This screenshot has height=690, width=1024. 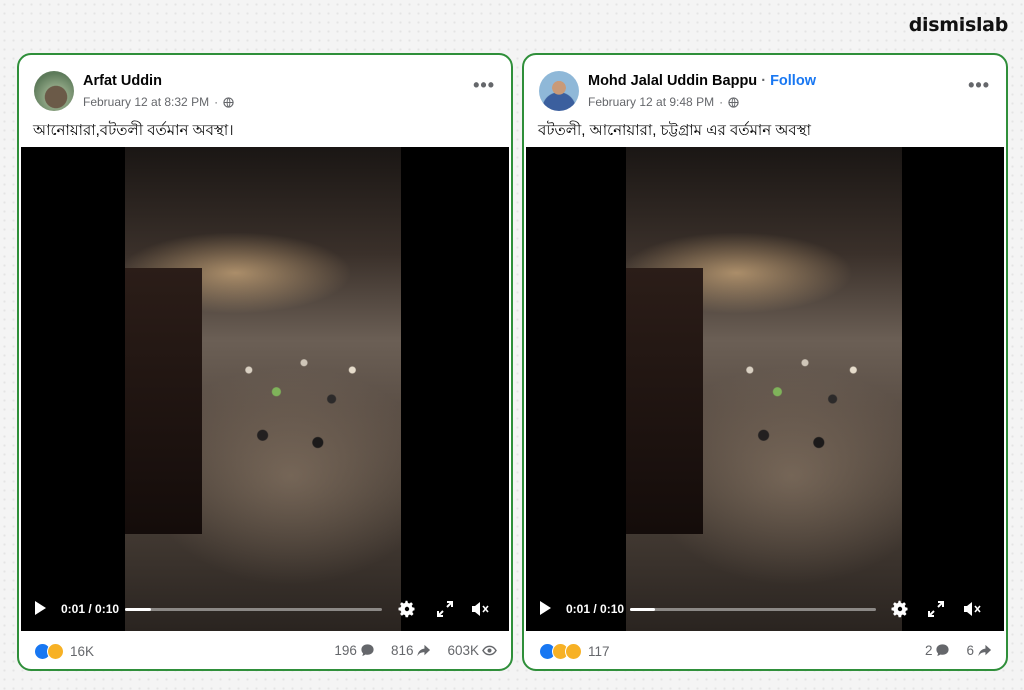 What do you see at coordinates (599, 651) in the screenshot?
I see `reaction-count: 117` at bounding box center [599, 651].